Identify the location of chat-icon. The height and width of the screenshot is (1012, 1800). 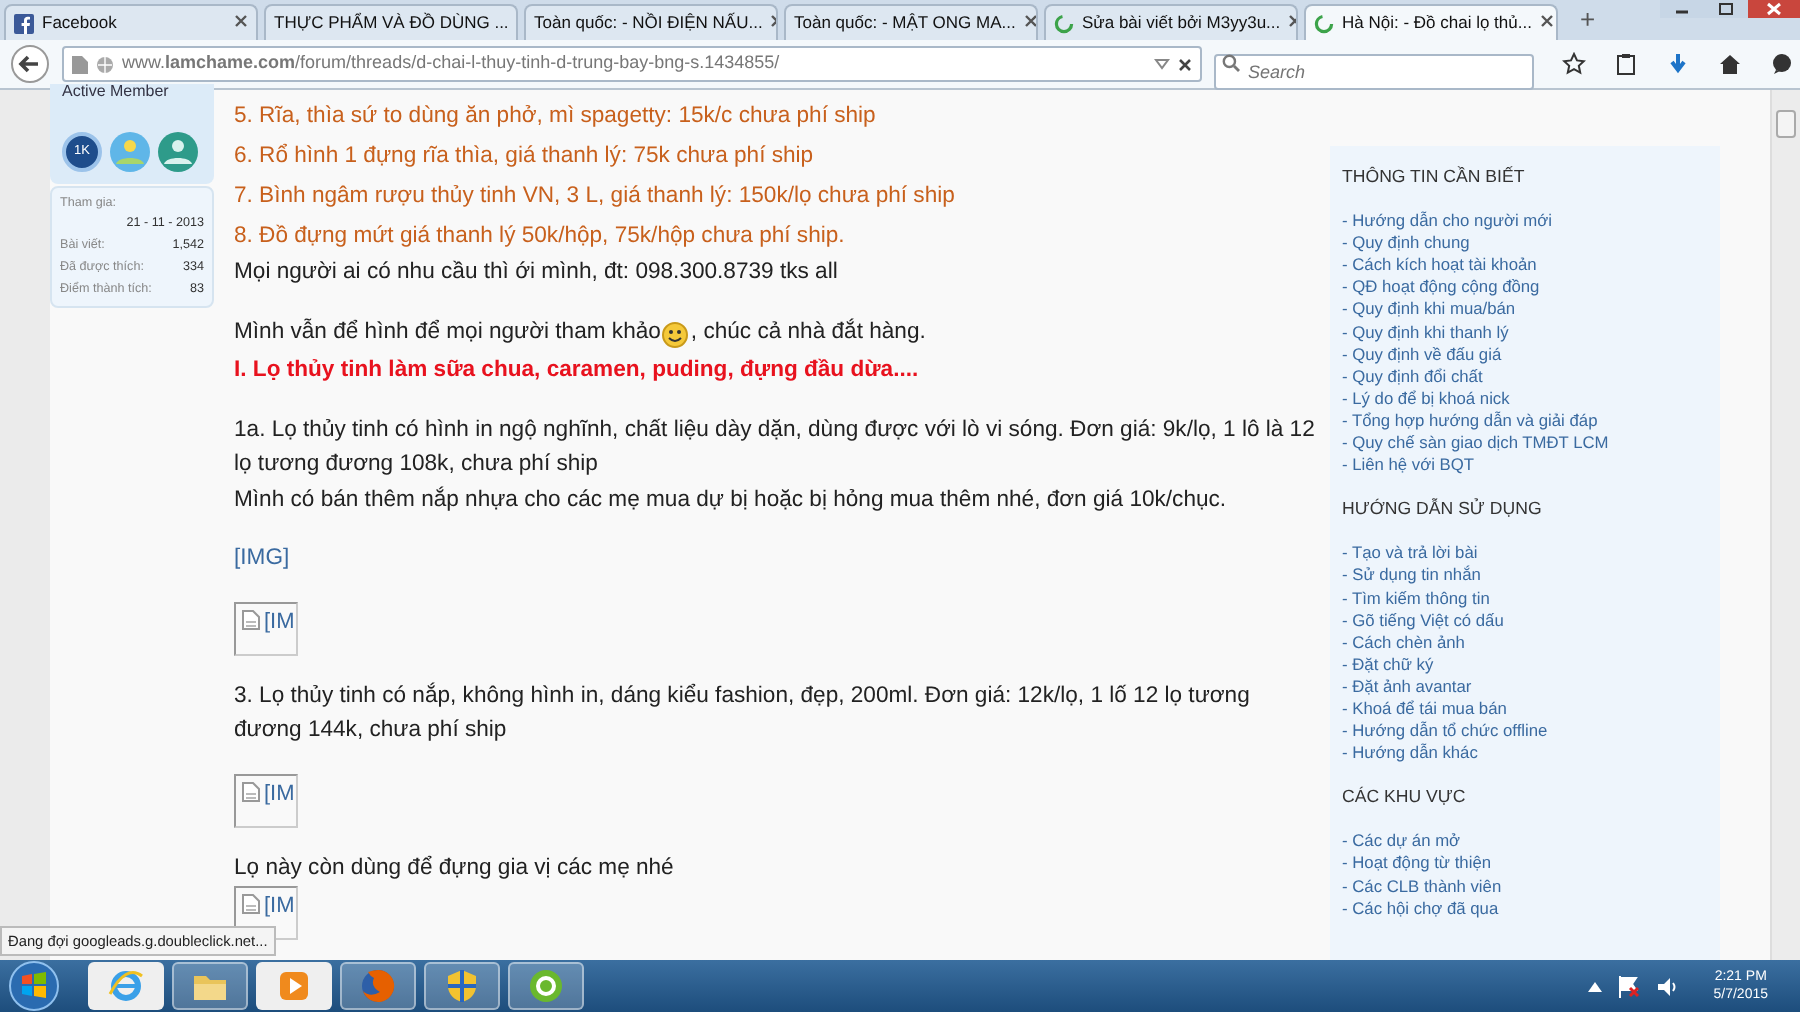
(1782, 64).